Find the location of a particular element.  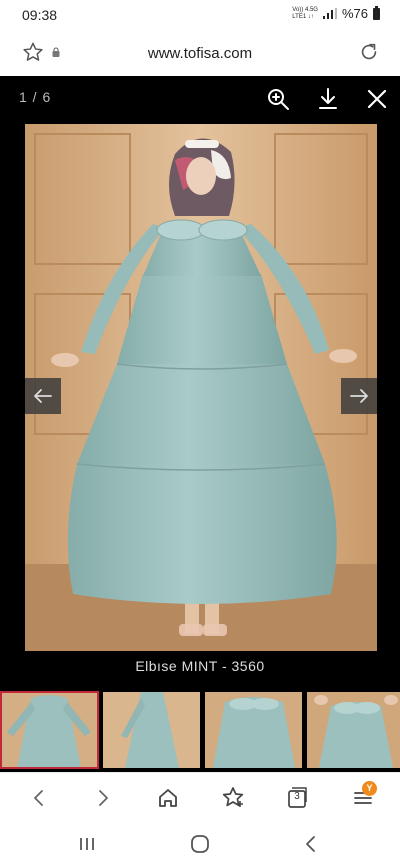

arrow-right-icon is located at coordinates (359, 396).